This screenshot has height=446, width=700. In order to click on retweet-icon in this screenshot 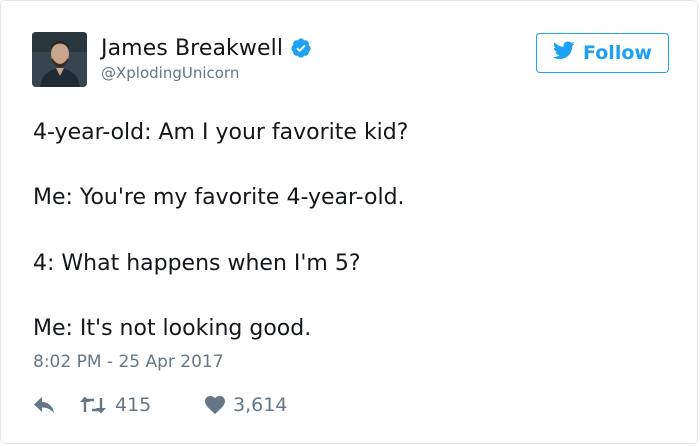, I will do `click(93, 405)`.